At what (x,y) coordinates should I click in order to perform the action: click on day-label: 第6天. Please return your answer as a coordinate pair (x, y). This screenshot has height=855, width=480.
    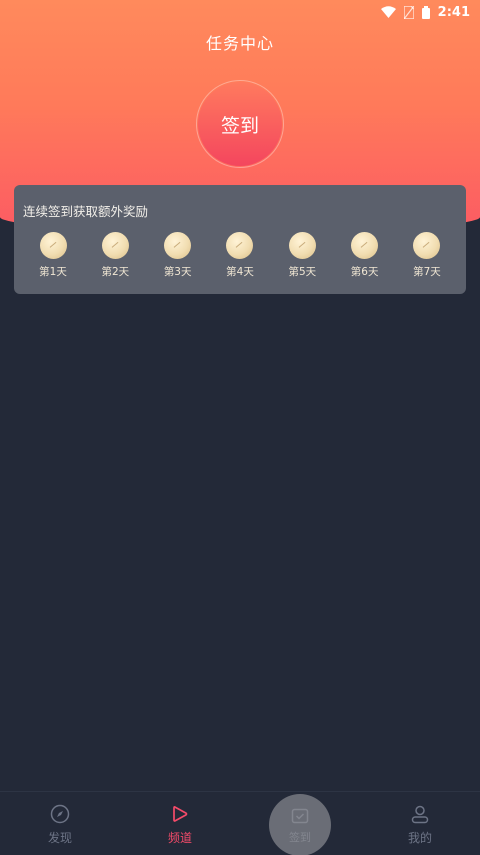
    Looking at the image, I should click on (364, 272).